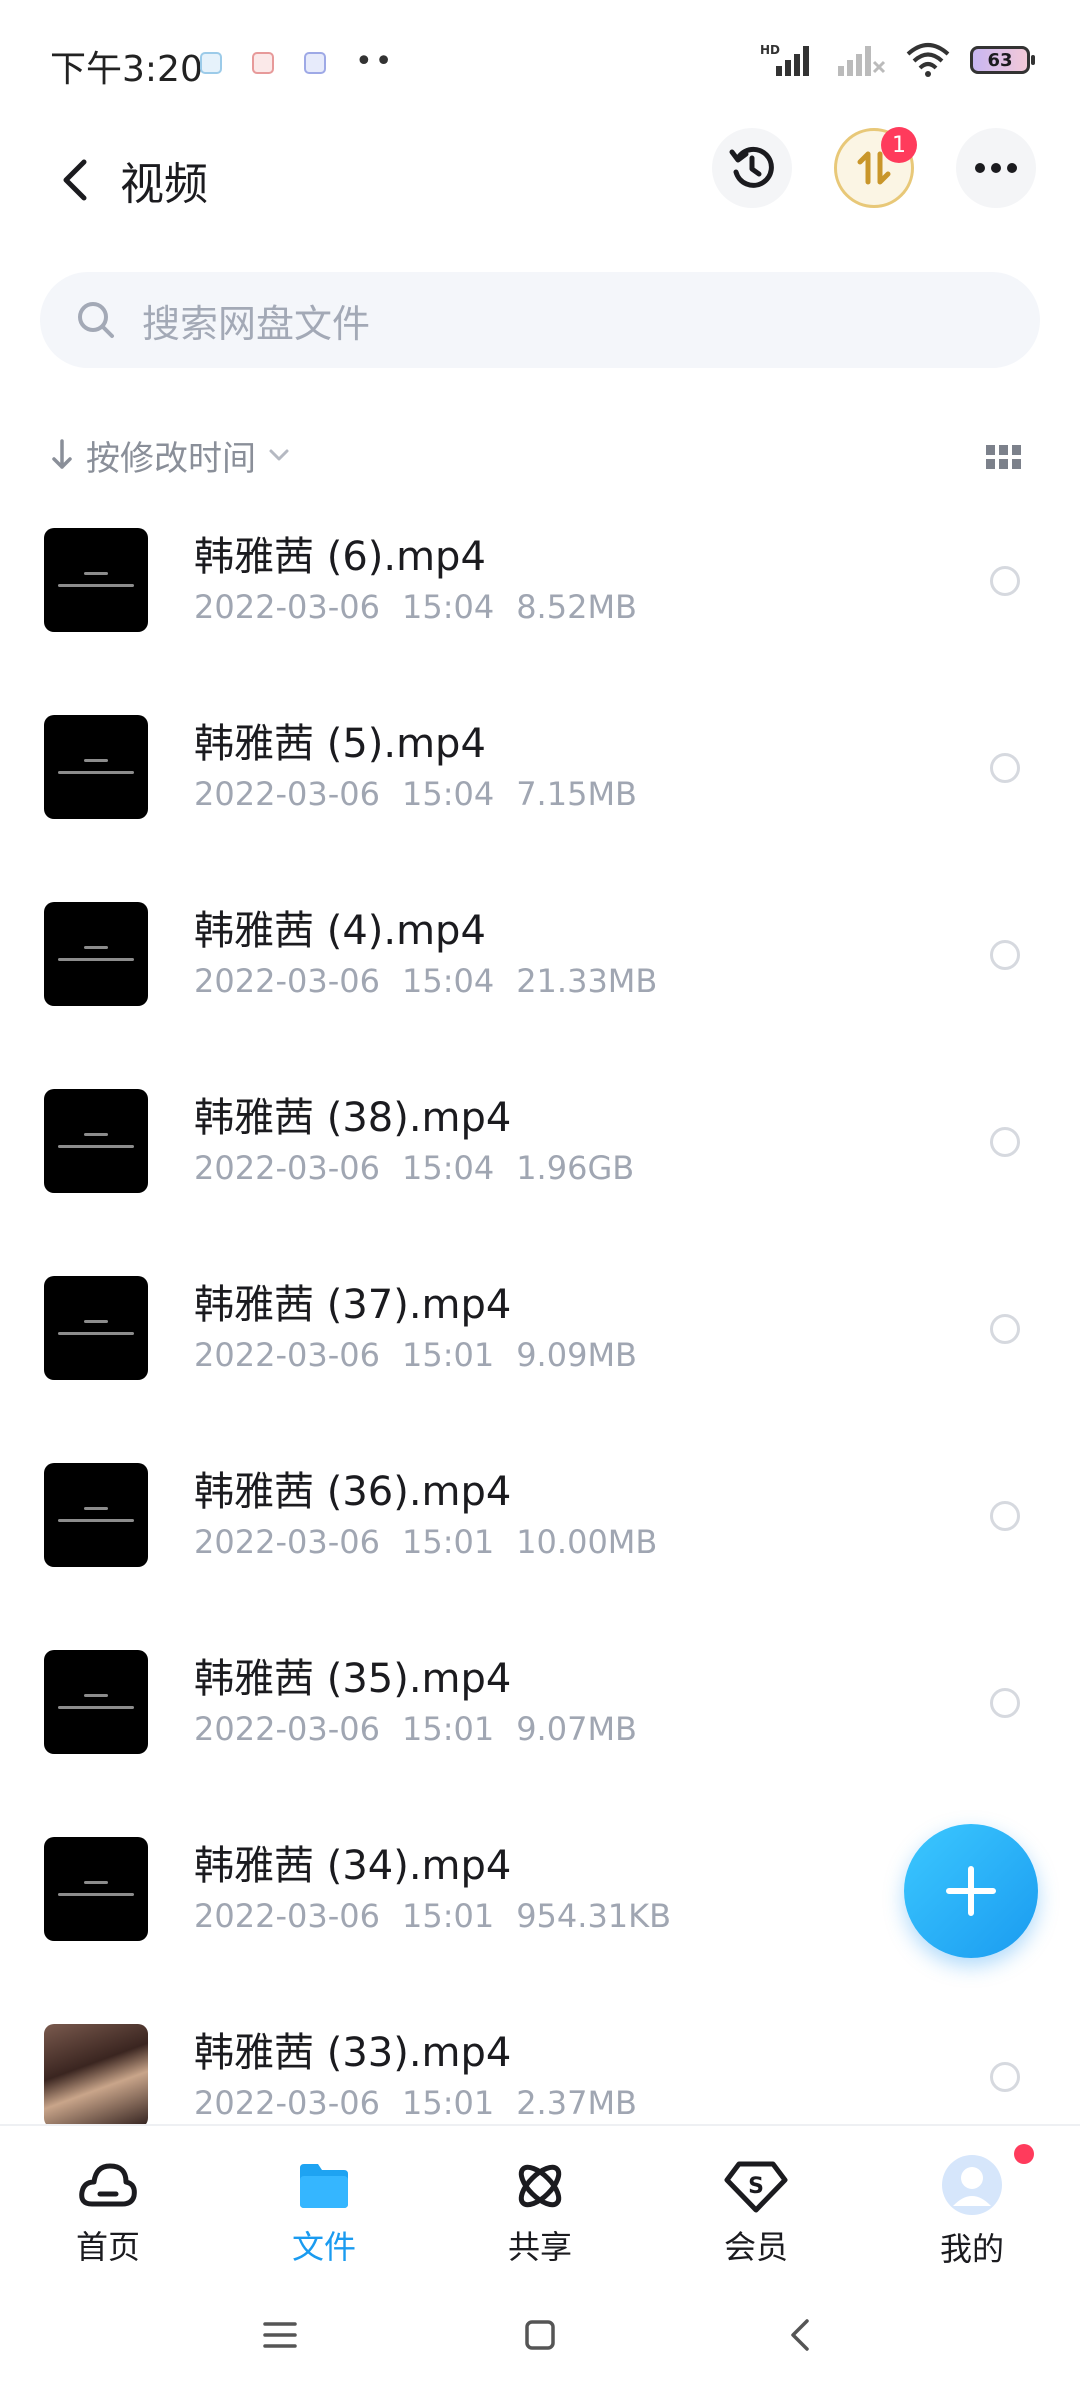 The width and height of the screenshot is (1080, 2400). Describe the element at coordinates (171, 458) in the screenshot. I see `sort-label: 按修改时间` at that location.